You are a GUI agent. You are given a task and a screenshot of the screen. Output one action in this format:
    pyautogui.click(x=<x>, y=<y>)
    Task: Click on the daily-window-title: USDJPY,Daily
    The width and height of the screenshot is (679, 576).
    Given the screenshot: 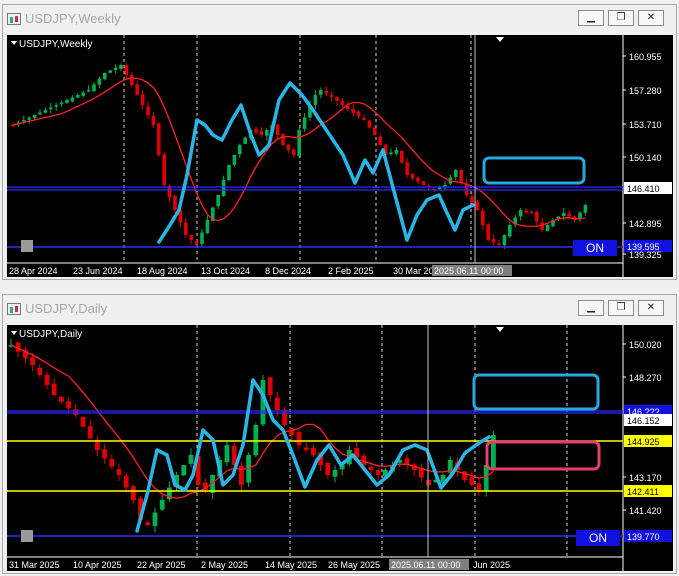 What is the action you would take?
    pyautogui.click(x=66, y=308)
    